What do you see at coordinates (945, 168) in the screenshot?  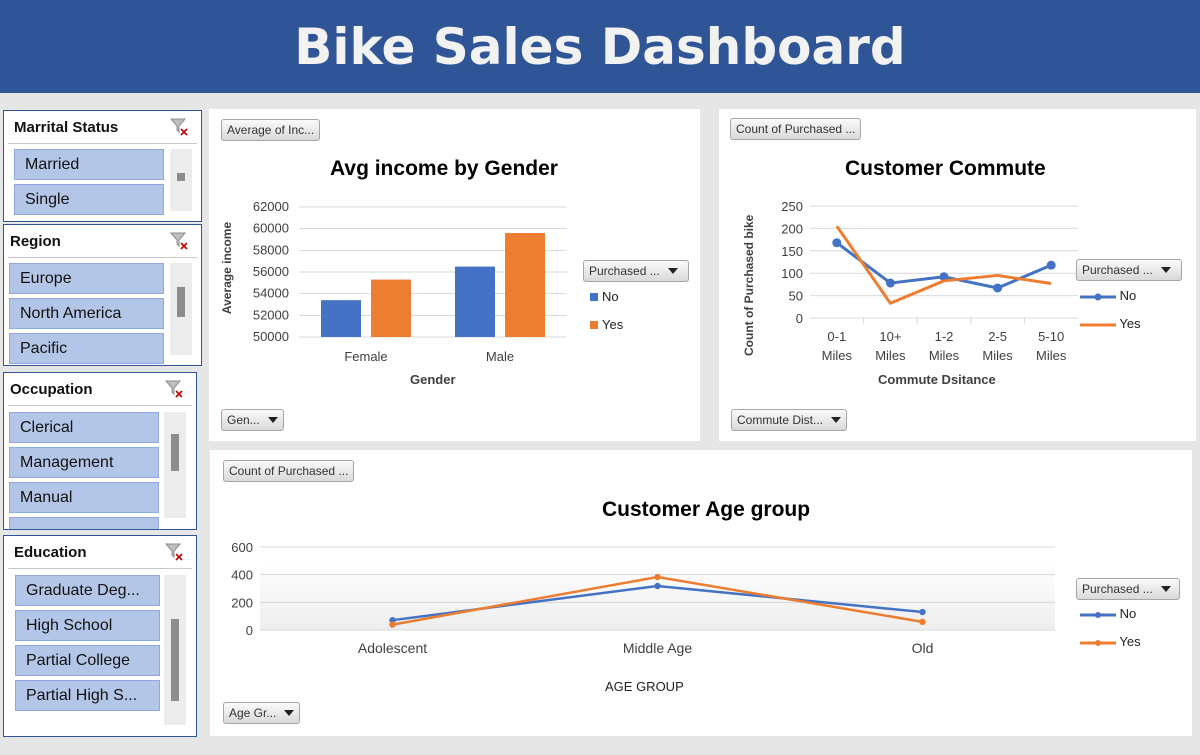 I see `chart-title: Customer Commute` at bounding box center [945, 168].